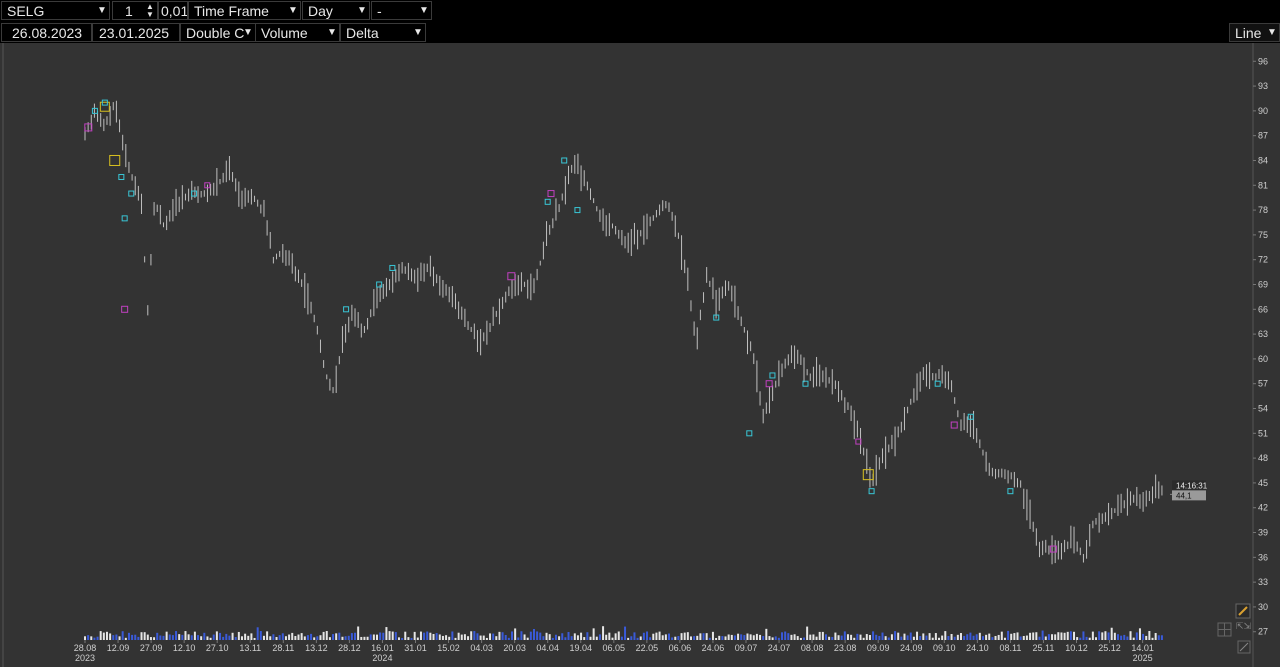 The width and height of the screenshot is (1280, 667). I want to click on period-select: Day ▼, so click(336, 10).